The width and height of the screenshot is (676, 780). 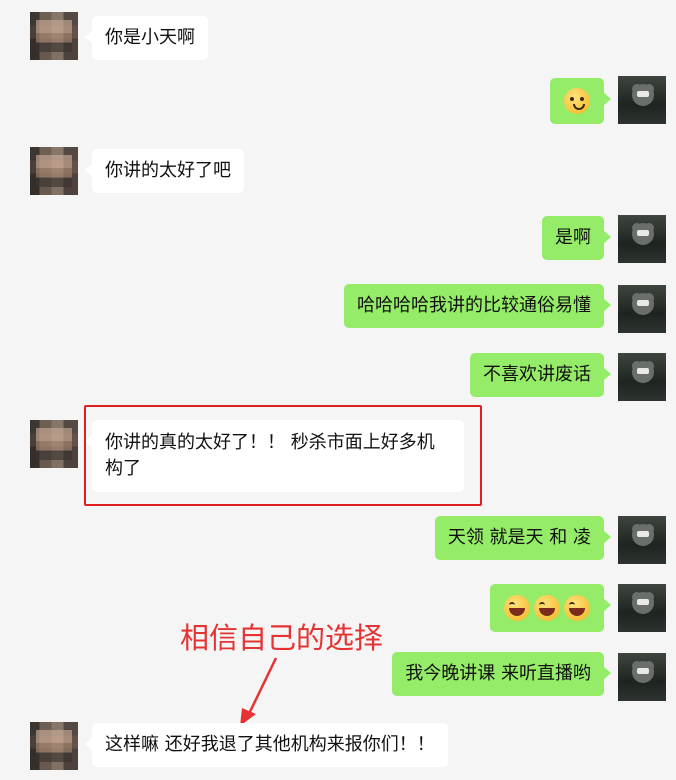 I want to click on incoming-message-bubble: 你讲的太好了吧, so click(x=164, y=171).